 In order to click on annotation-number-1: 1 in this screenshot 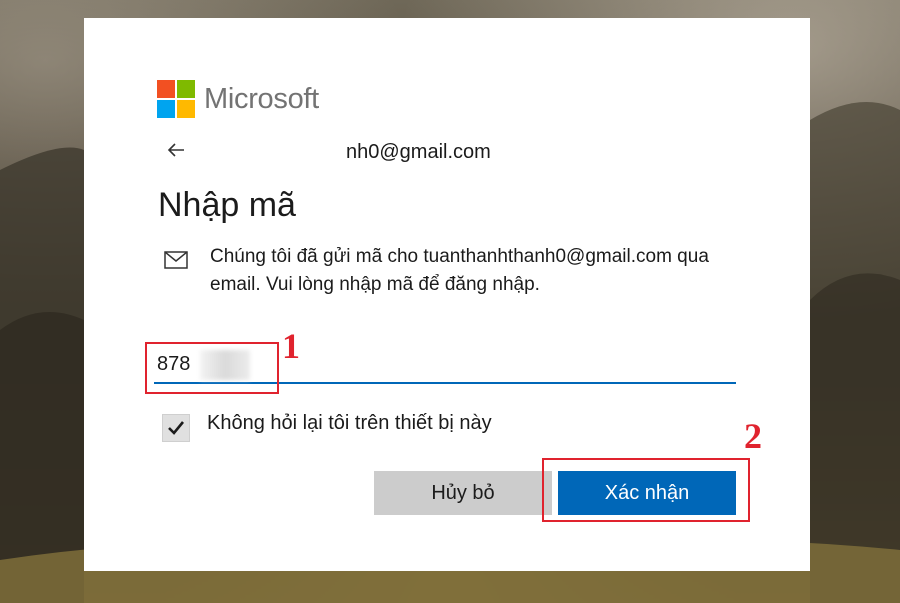, I will do `click(291, 346)`.